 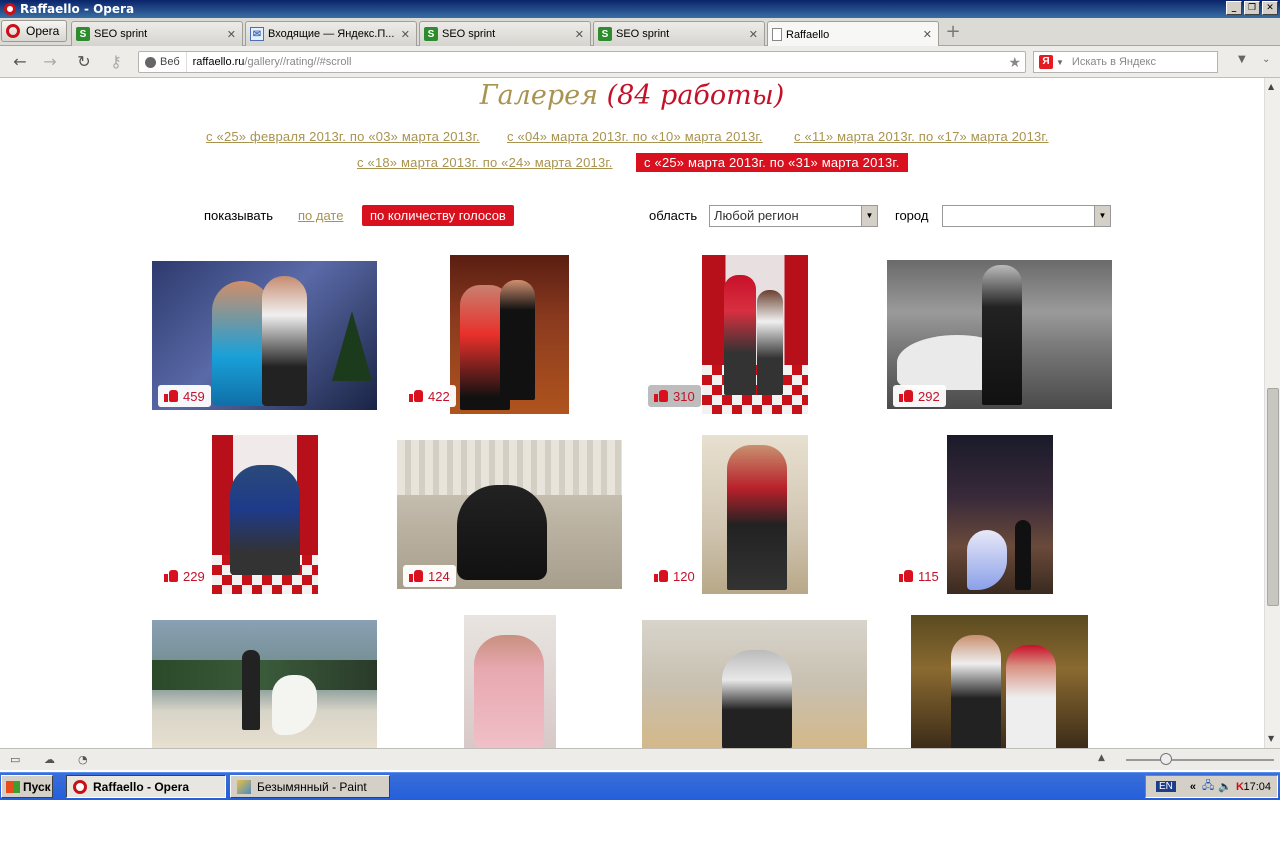 What do you see at coordinates (1125, 62) in the screenshot?
I see `search-field: Я ▼ Искать в Яндекс` at bounding box center [1125, 62].